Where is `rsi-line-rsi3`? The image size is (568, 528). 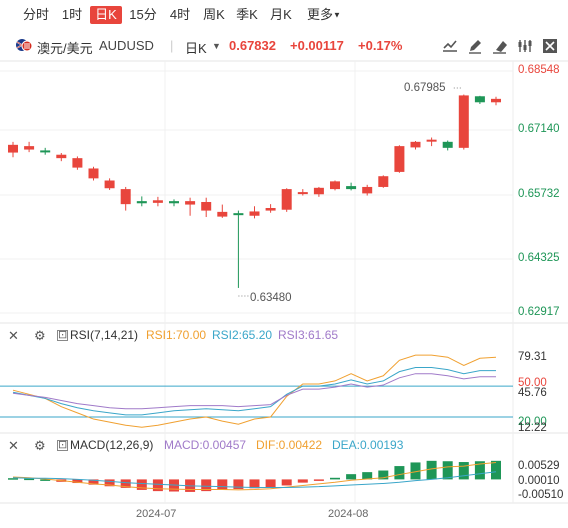
rsi-line-rsi3 is located at coordinates (254, 391).